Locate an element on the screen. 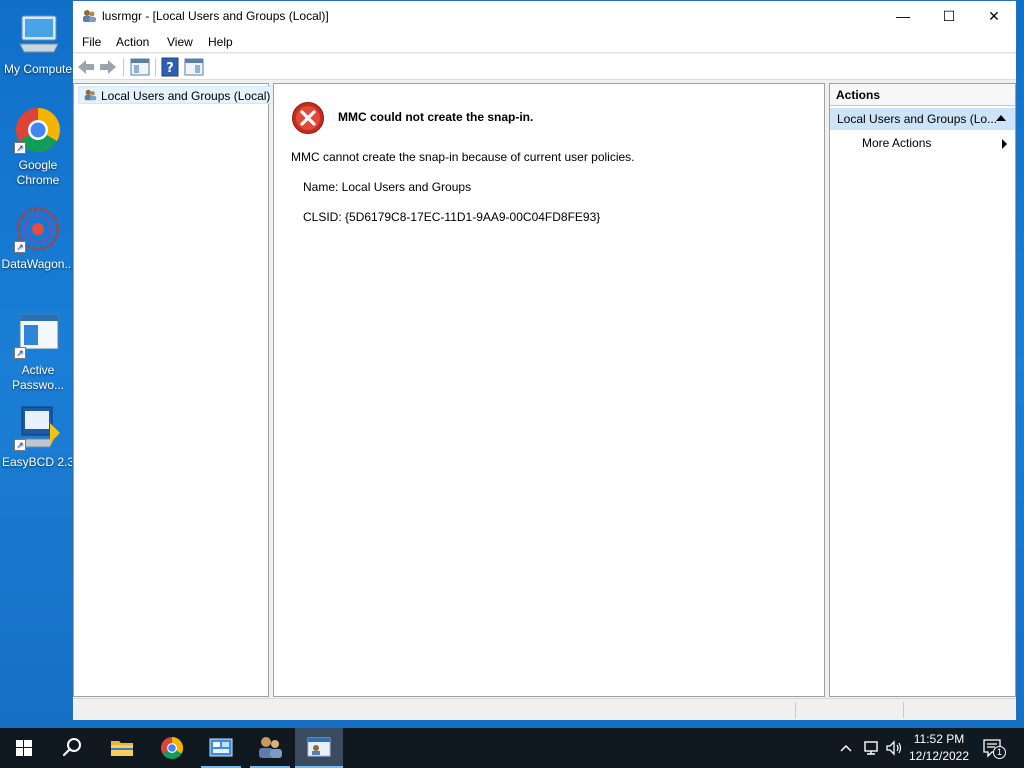  close-button: ✕ is located at coordinates (994, 16).